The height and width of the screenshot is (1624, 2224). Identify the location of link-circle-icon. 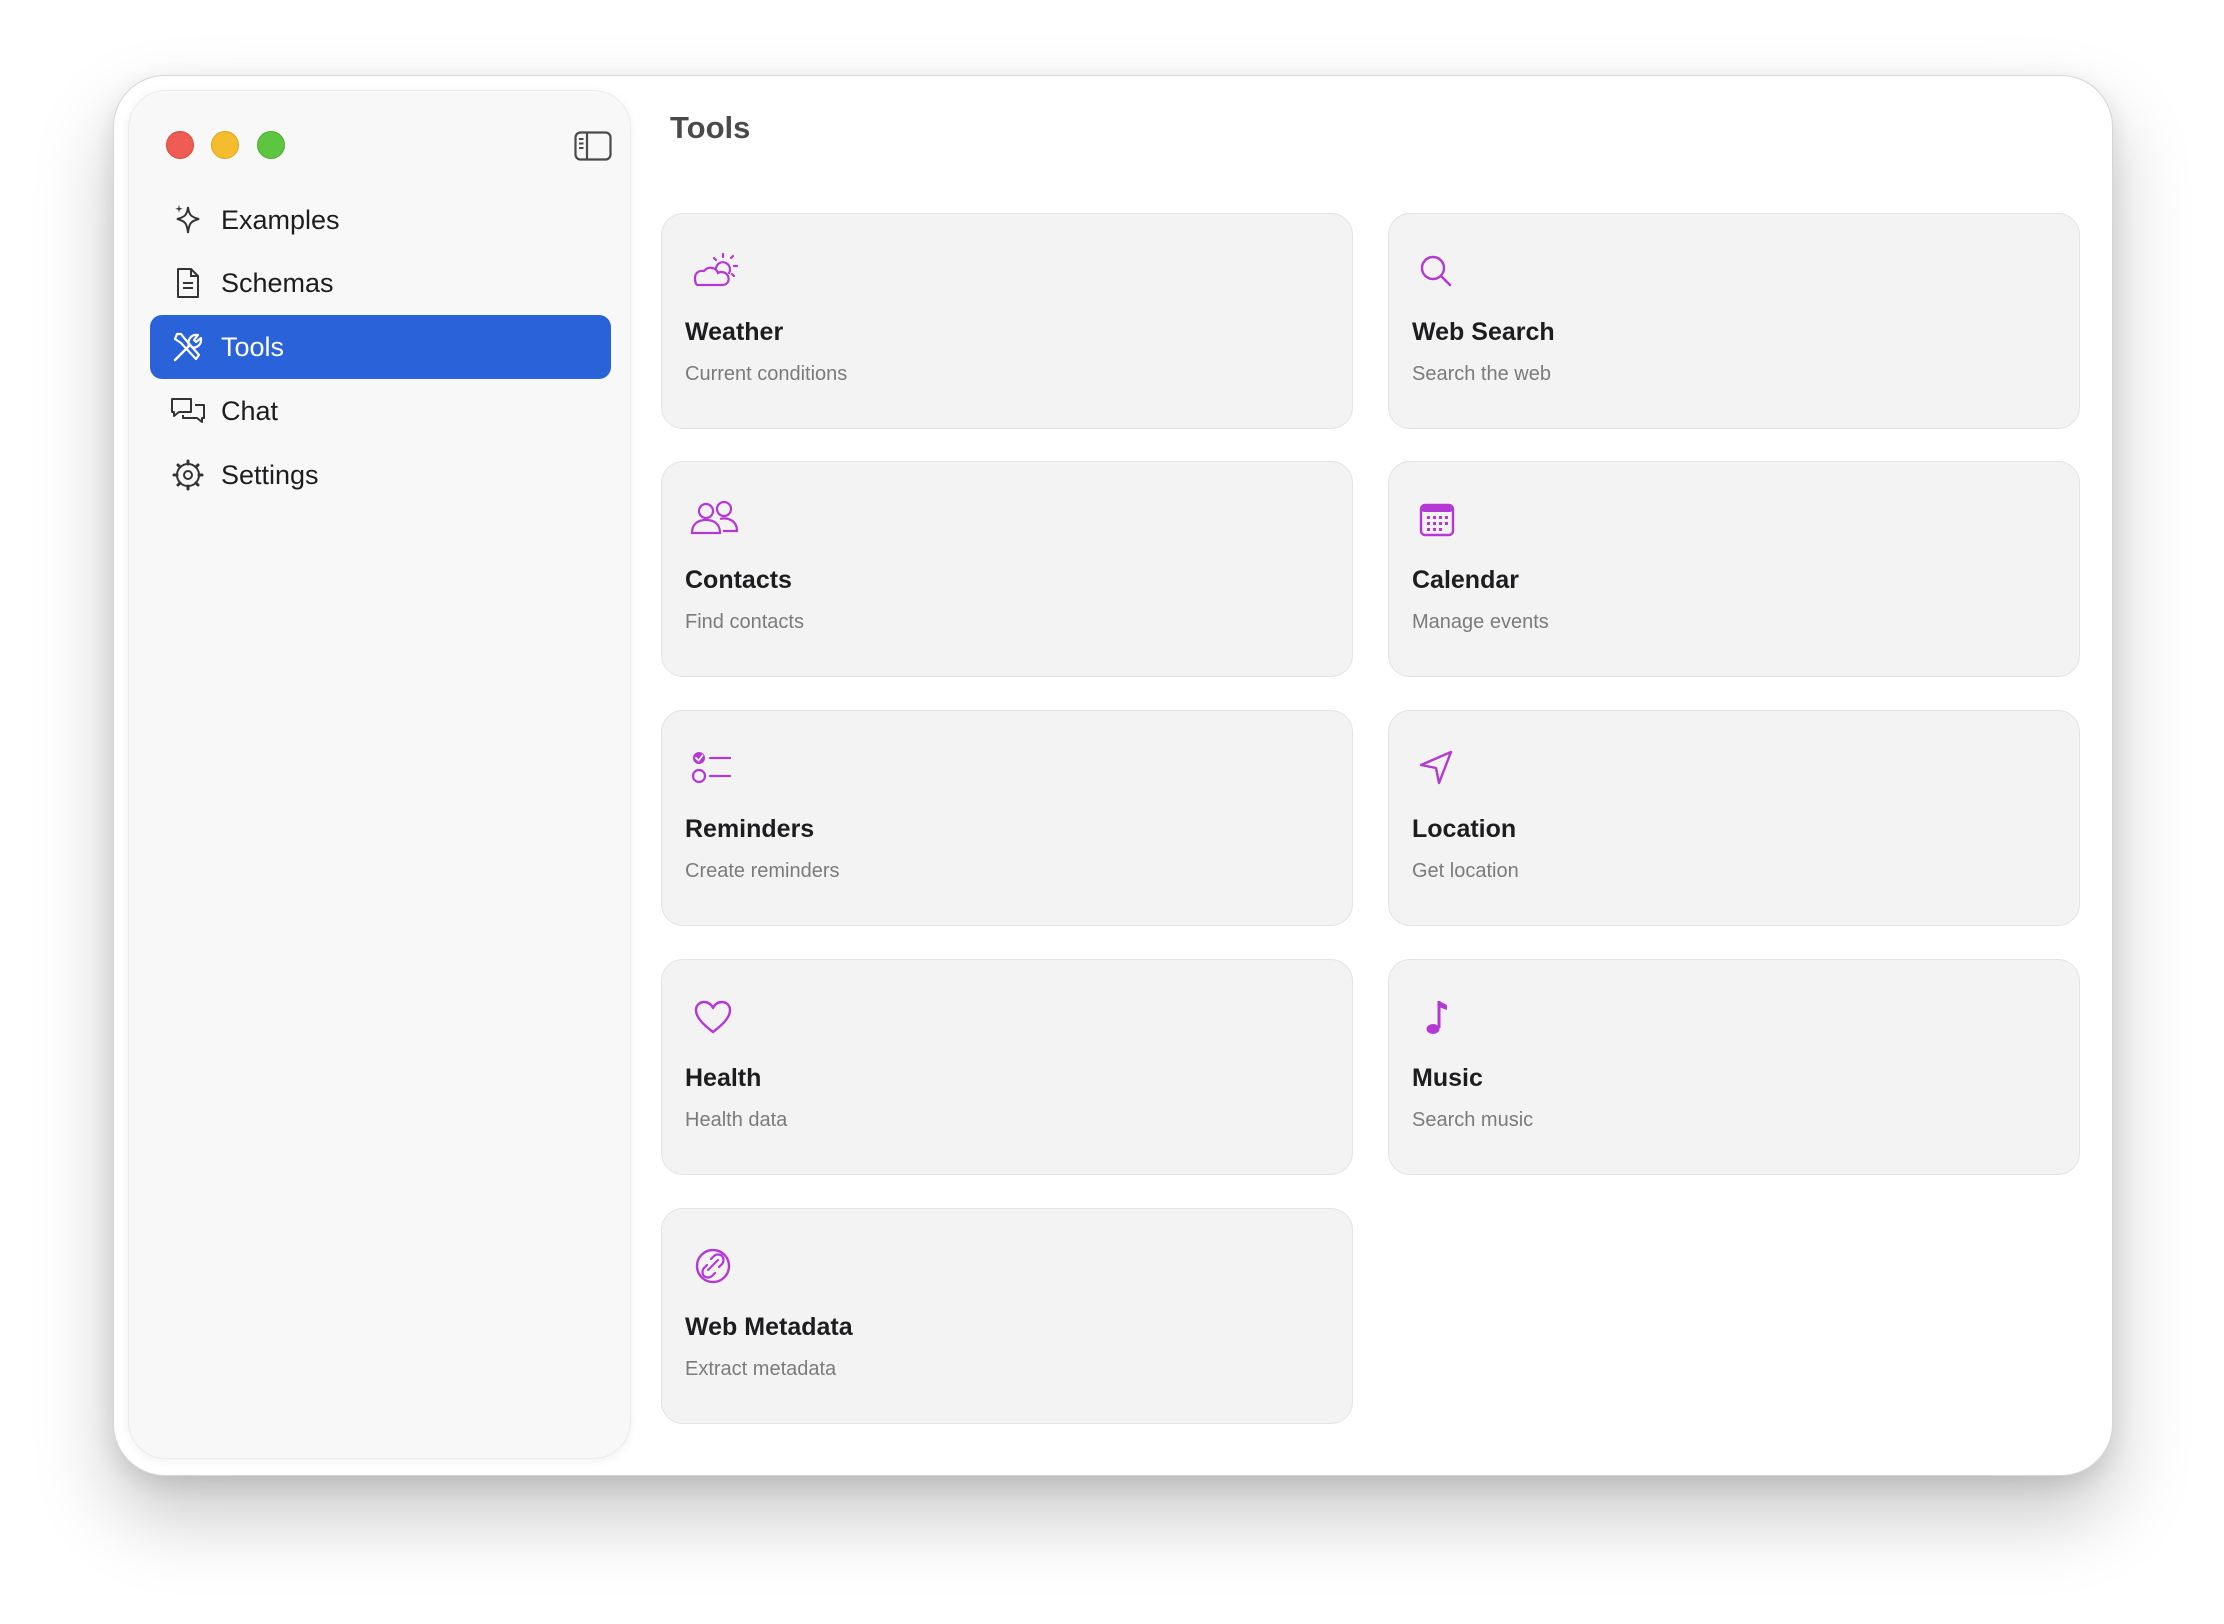
(715, 1266).